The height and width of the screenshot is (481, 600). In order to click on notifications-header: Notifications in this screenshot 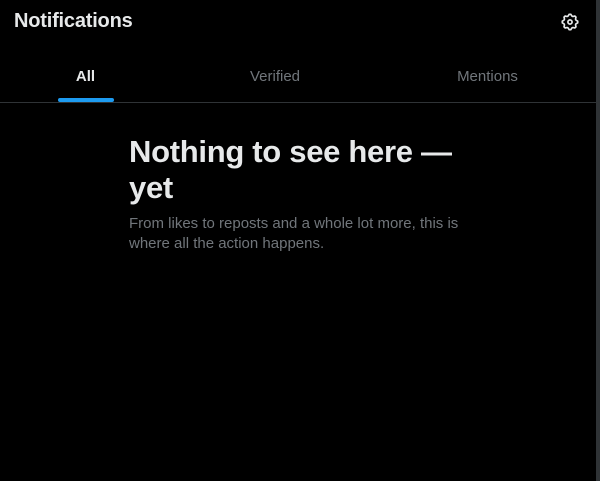, I will do `click(298, 24)`.